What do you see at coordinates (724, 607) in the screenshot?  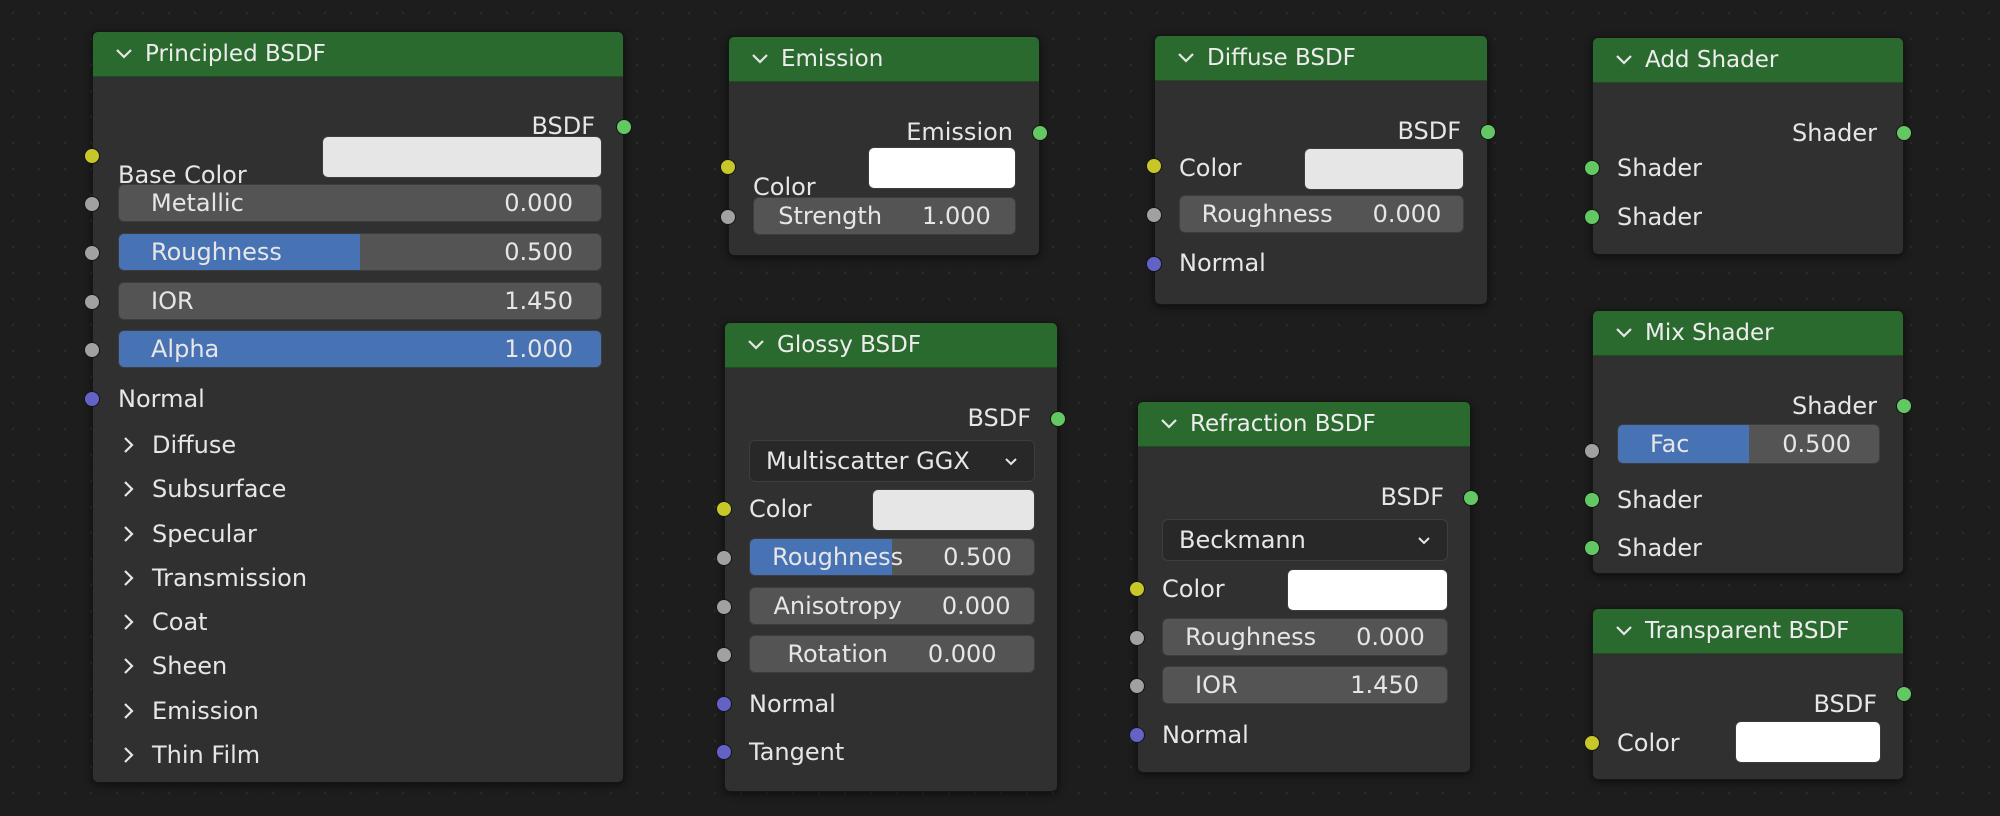 I see `anisotropy-socket` at bounding box center [724, 607].